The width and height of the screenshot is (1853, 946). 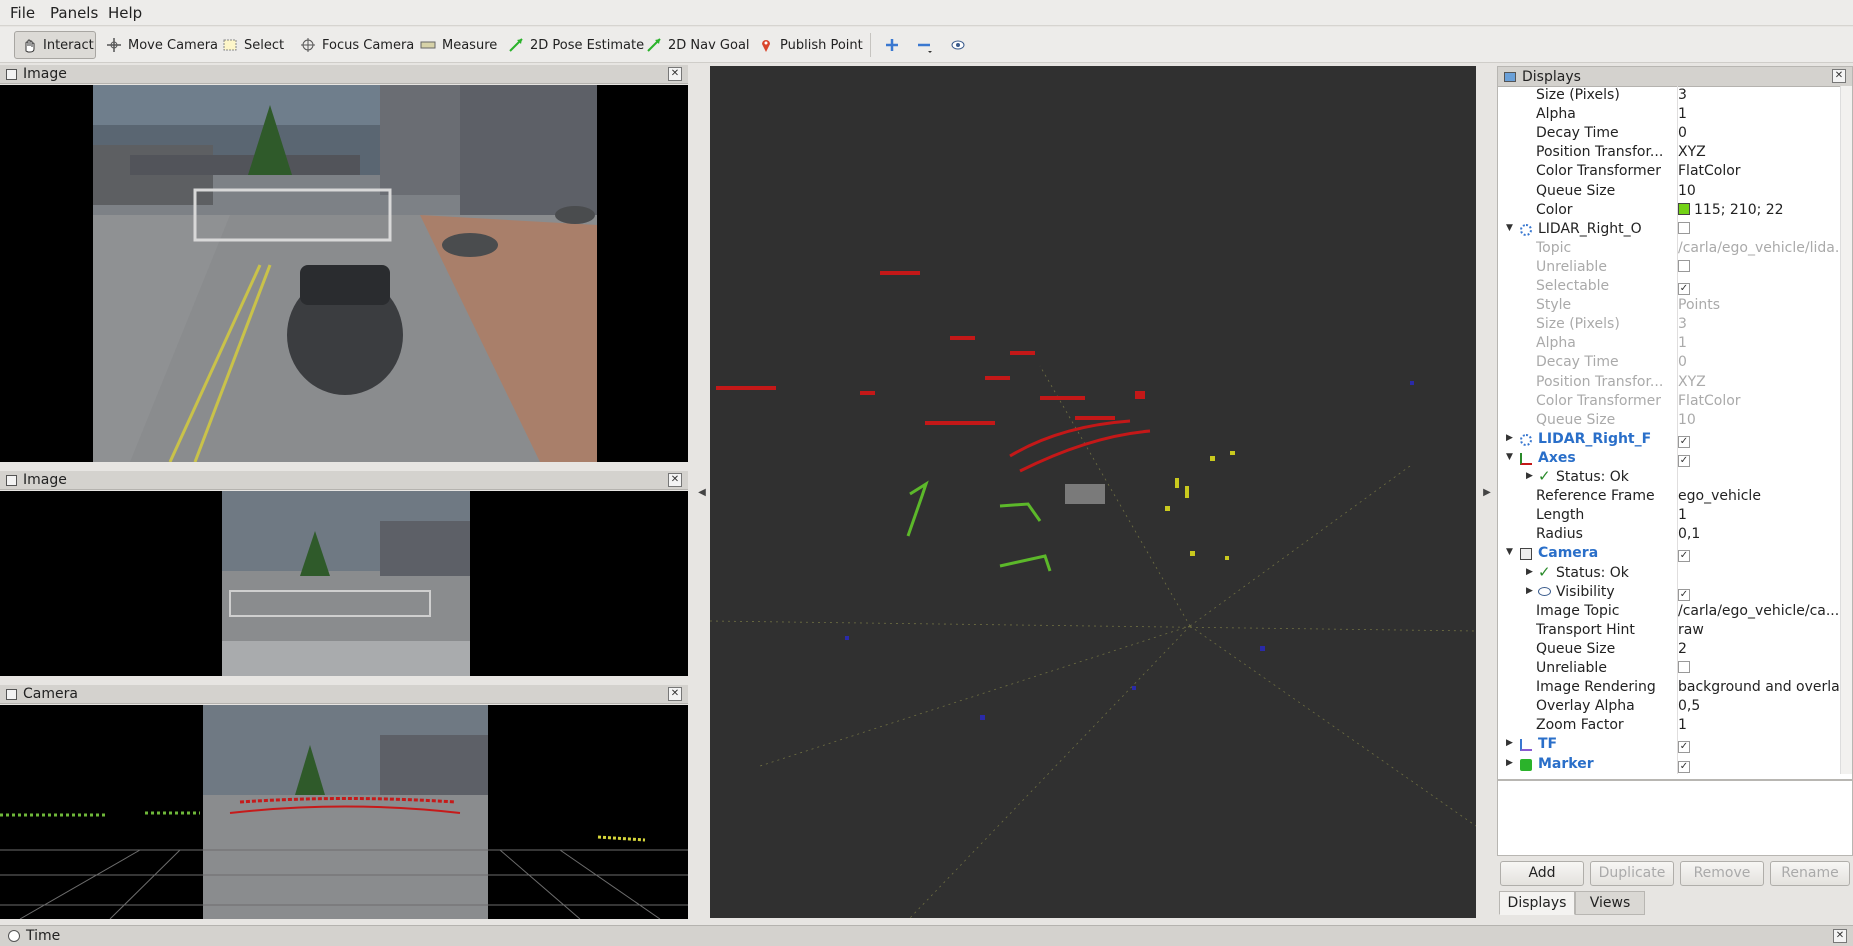 What do you see at coordinates (1668, 535) in the screenshot?
I see `display-row: Radius 0,1` at bounding box center [1668, 535].